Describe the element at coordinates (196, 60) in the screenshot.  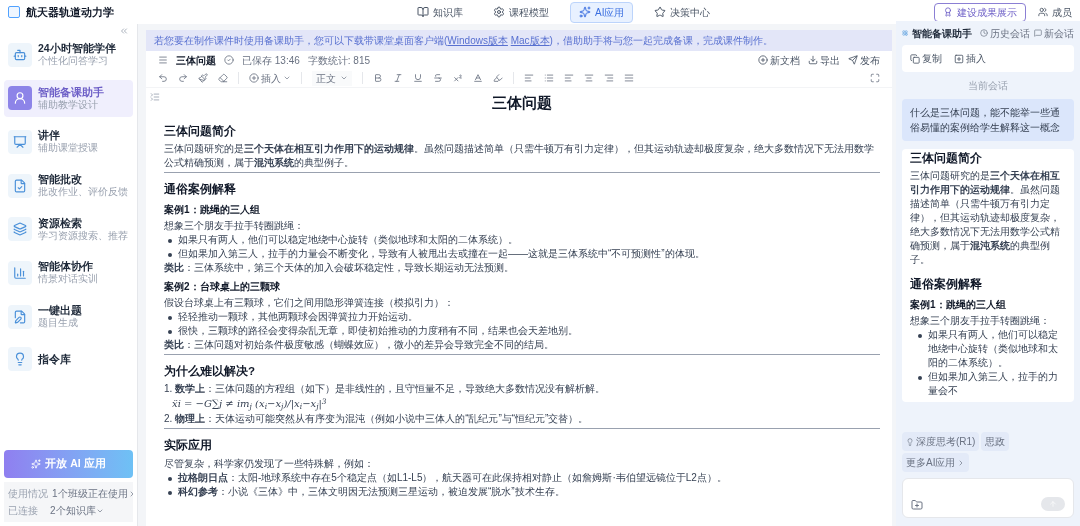
I see `document-name: 三体问题` at that location.